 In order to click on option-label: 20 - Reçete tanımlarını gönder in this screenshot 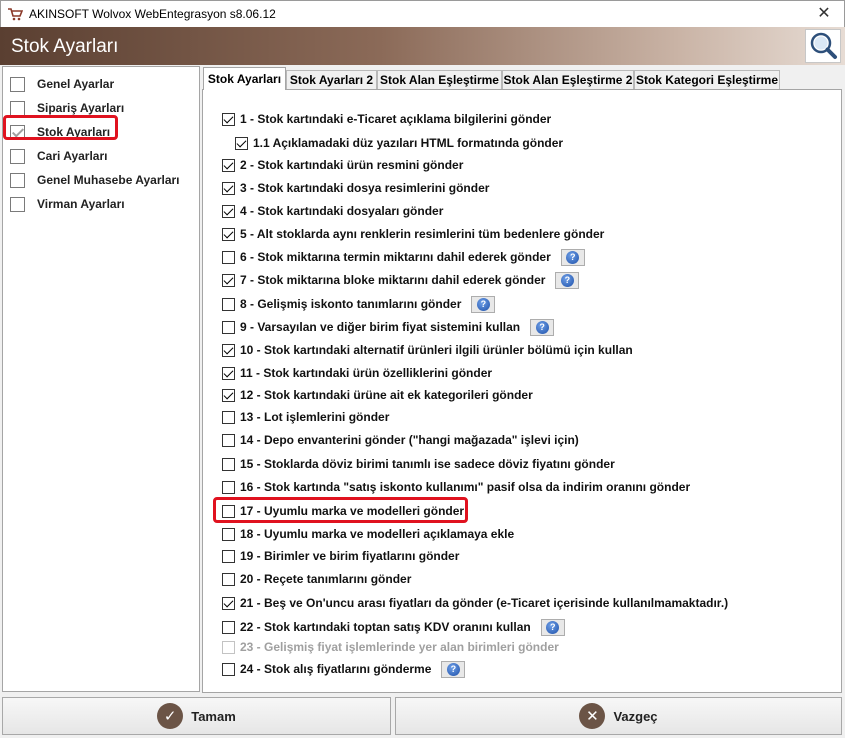, I will do `click(326, 579)`.